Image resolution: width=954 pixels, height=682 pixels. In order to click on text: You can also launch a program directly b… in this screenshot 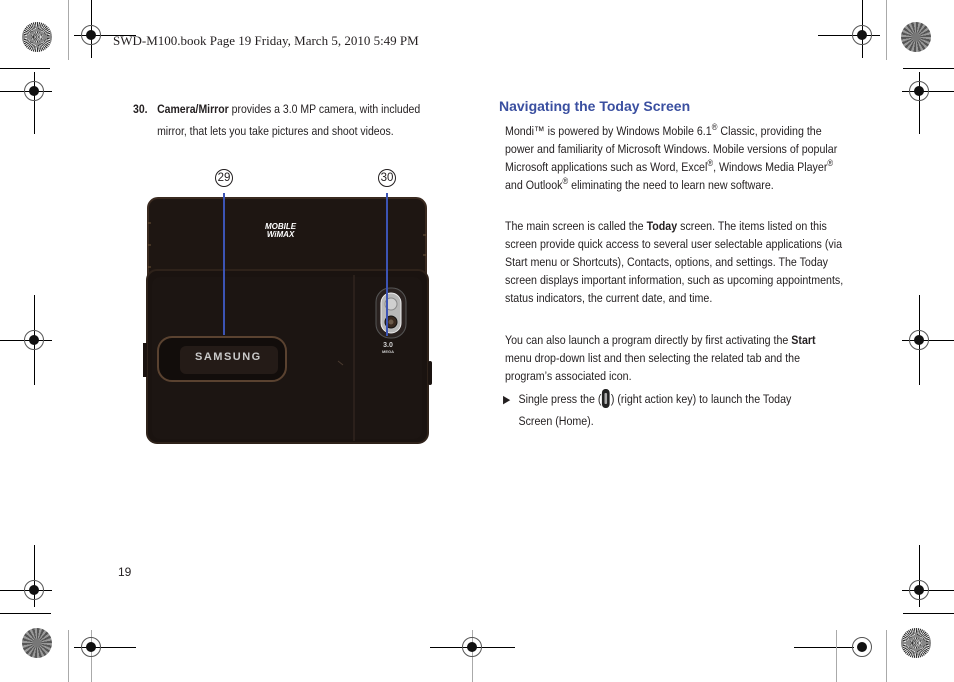, I will do `click(648, 340)`.